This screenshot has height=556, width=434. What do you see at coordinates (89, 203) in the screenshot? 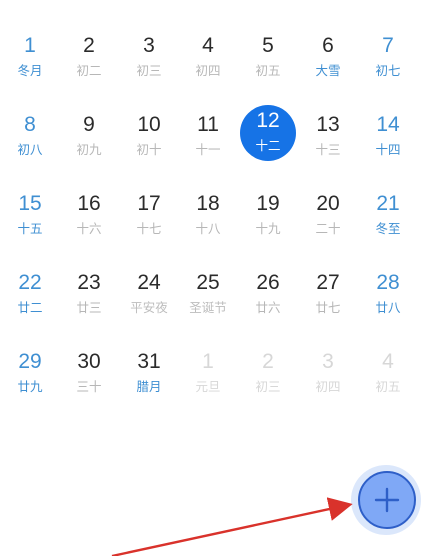
I see `day-number: 16` at bounding box center [89, 203].